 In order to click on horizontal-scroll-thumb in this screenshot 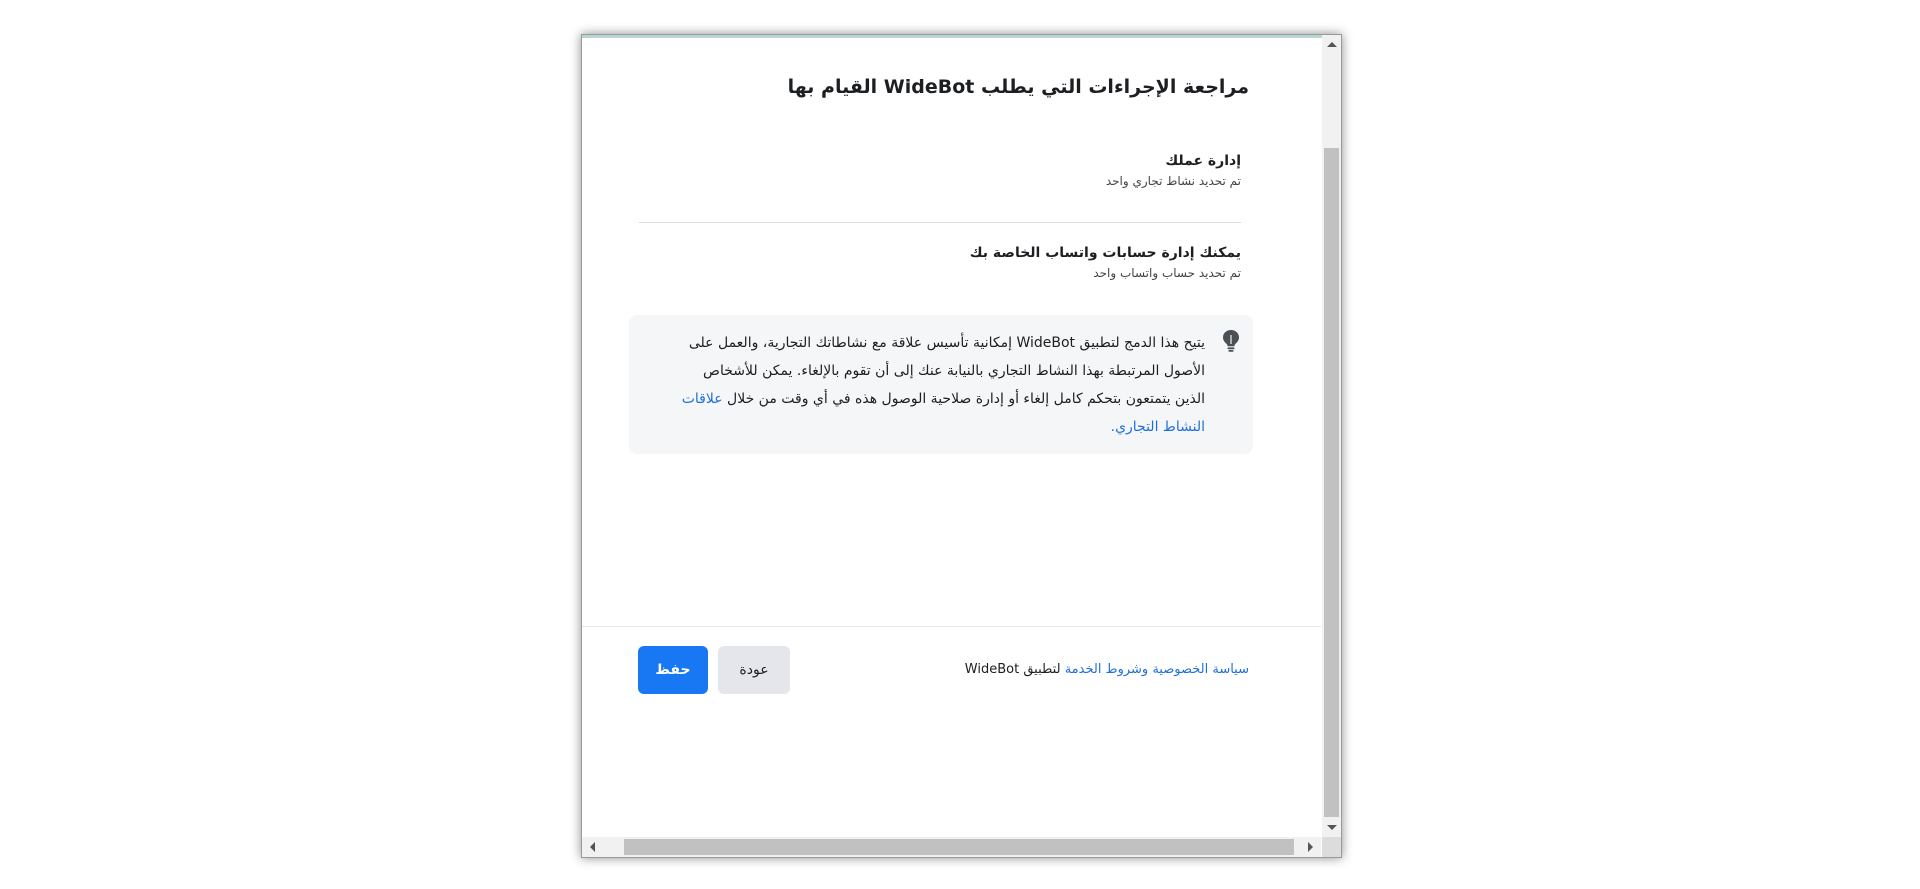, I will do `click(959, 847)`.